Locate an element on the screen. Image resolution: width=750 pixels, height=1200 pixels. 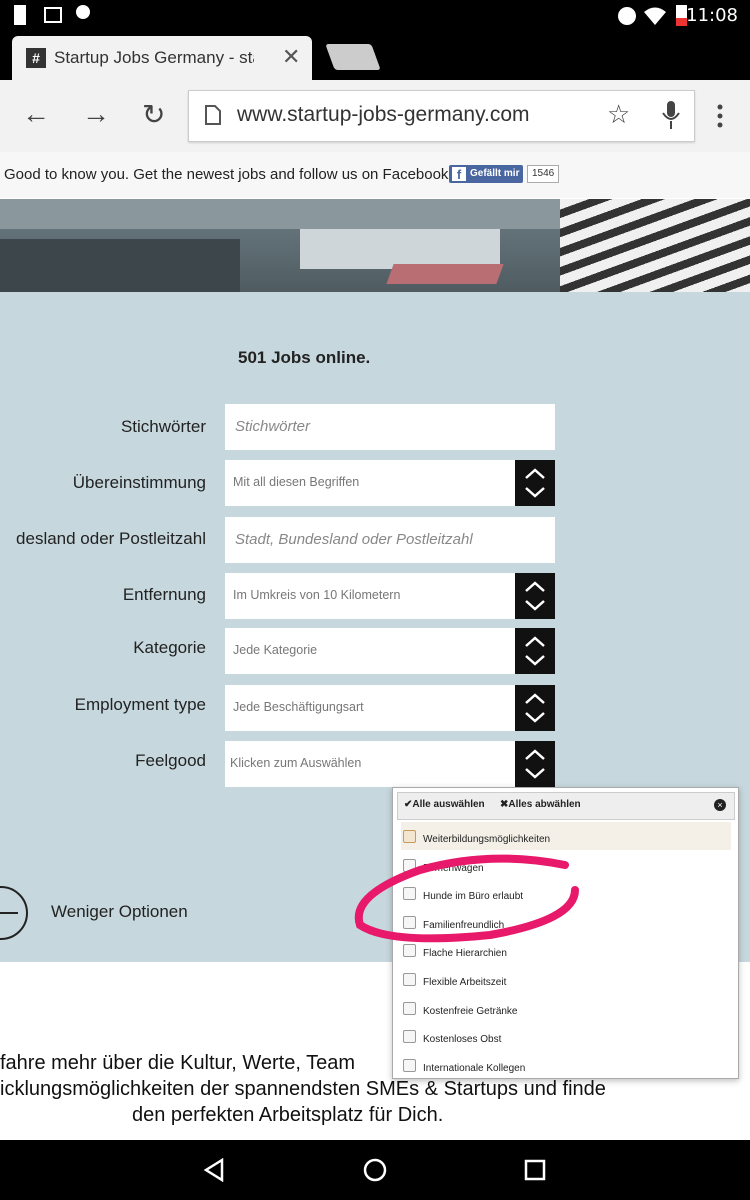
home-circle-icon is located at coordinates (375, 1170).